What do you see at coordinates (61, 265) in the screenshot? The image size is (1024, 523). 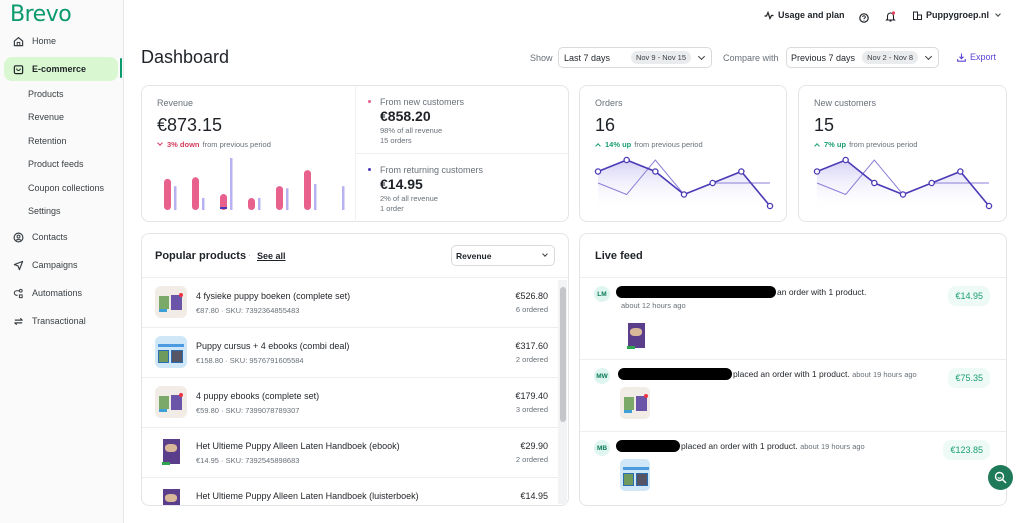 I see `sidebar-item-campaigns: Campaigns` at bounding box center [61, 265].